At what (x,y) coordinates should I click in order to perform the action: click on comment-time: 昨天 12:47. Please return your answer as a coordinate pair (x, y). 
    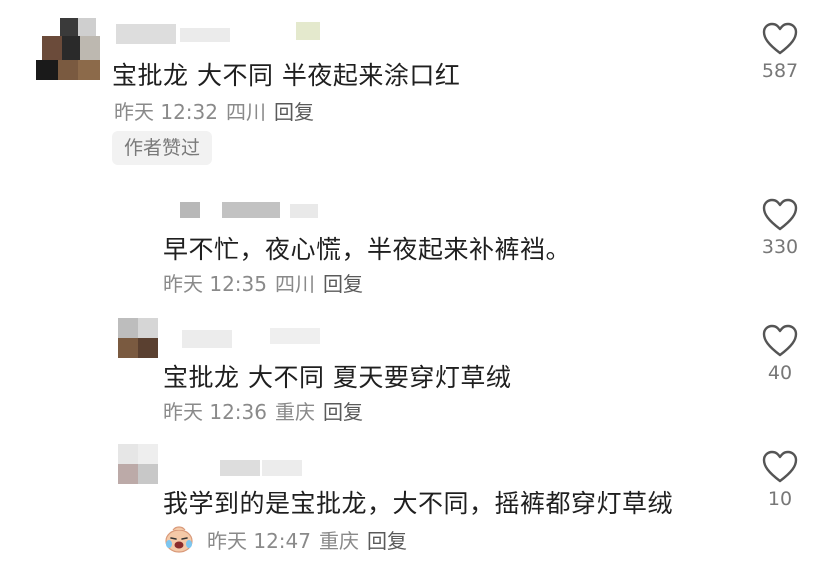
    Looking at the image, I should click on (259, 541).